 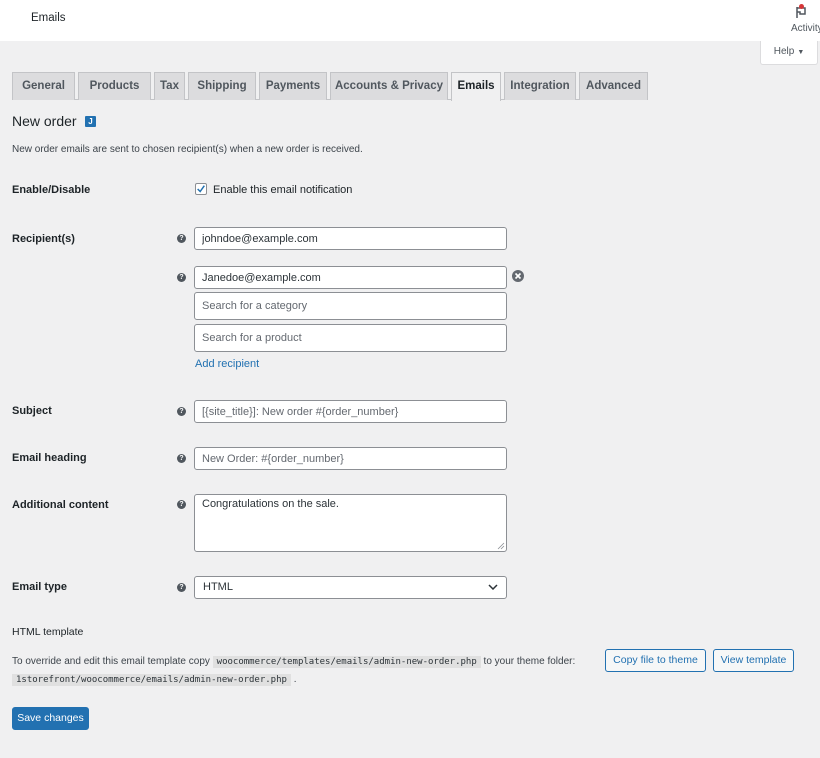 What do you see at coordinates (48, 632) in the screenshot?
I see `html-template-heading: HTML template` at bounding box center [48, 632].